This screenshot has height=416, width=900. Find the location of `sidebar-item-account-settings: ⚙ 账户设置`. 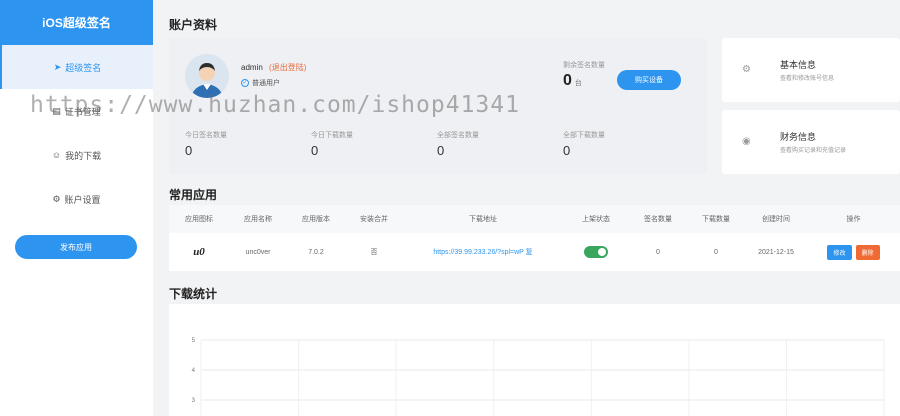

sidebar-item-account-settings: ⚙ 账户设置 is located at coordinates (76, 199).